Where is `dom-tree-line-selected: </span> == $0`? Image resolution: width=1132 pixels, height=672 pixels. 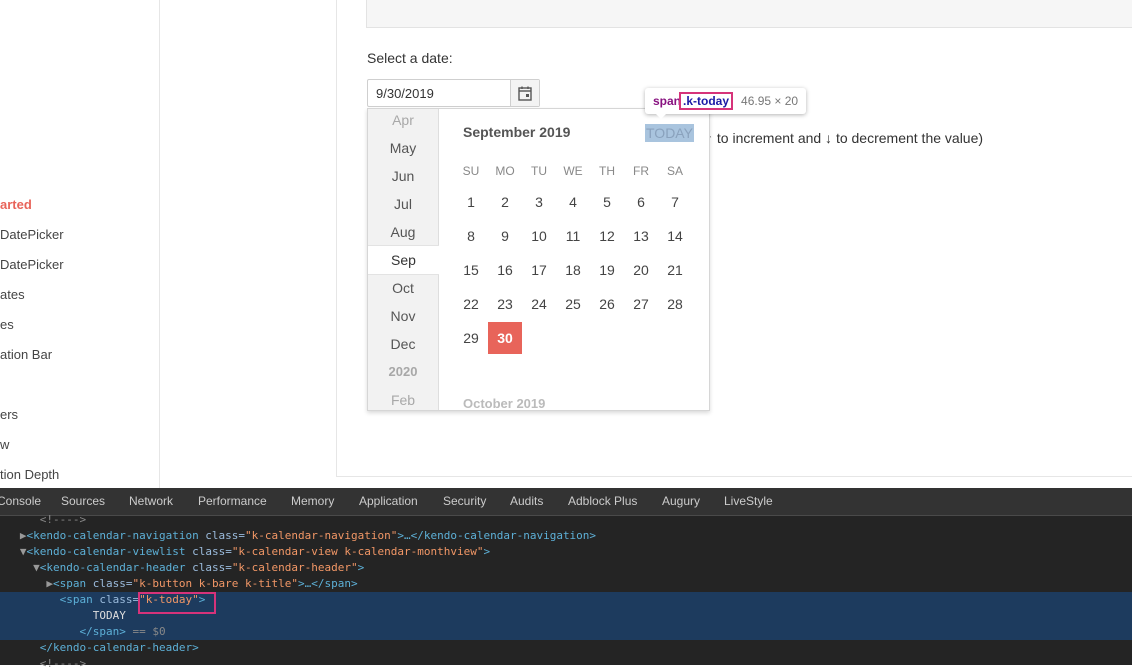
dom-tree-line-selected: </span> == $0 is located at coordinates (566, 632).